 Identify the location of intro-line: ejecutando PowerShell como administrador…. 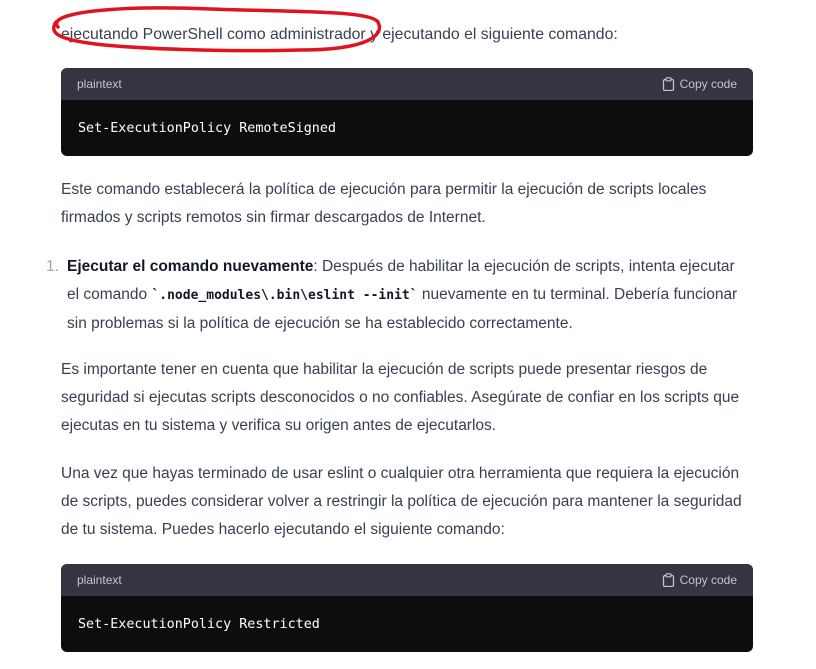
(406, 35).